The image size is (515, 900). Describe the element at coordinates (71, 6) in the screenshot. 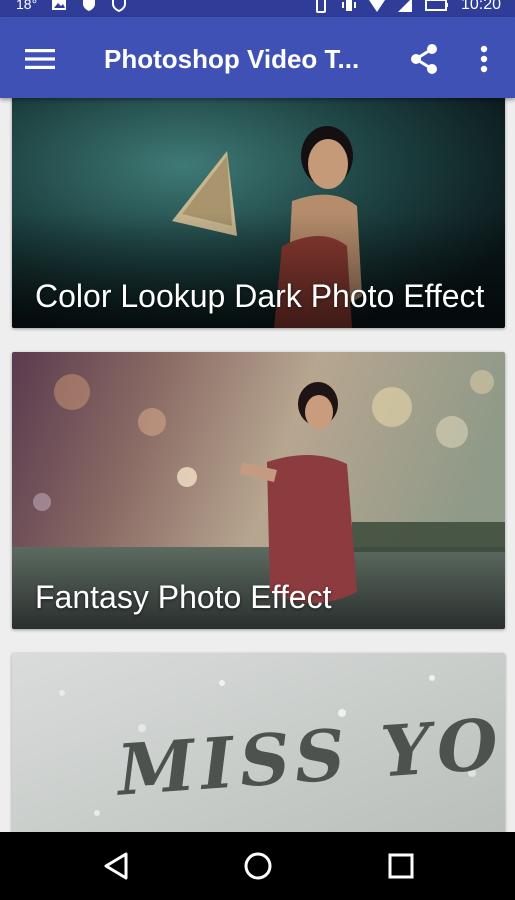

I see `status-left: 18°` at that location.